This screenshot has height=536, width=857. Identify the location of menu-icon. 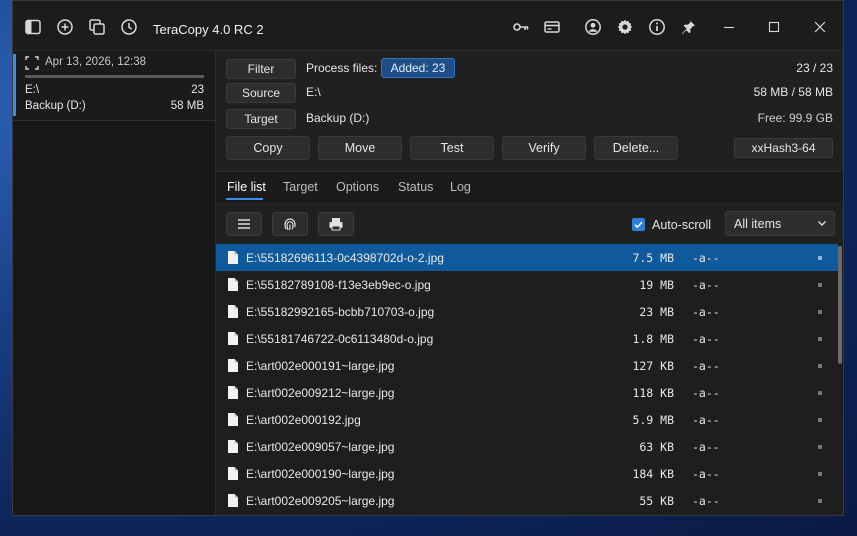
(244, 224).